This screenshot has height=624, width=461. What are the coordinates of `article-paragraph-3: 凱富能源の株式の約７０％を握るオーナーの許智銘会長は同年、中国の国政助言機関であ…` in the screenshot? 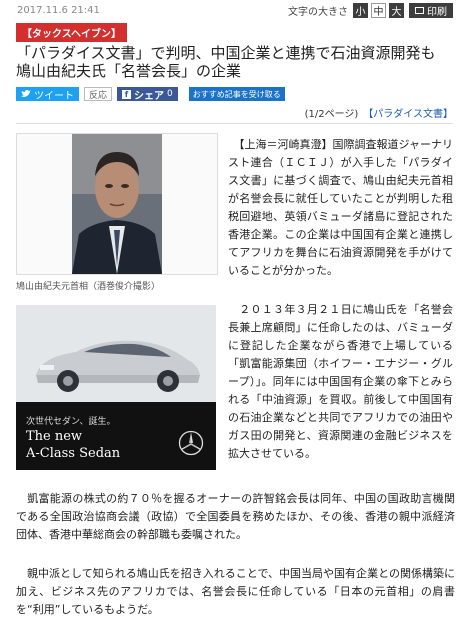 It's located at (235, 516).